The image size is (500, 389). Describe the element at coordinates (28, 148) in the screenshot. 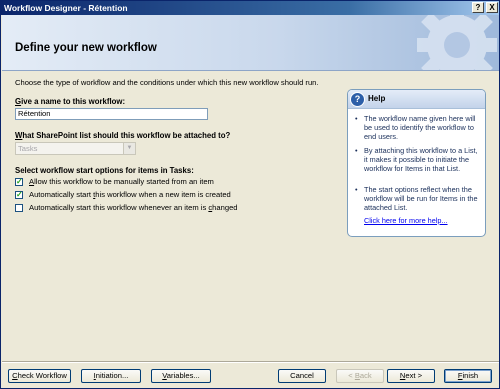

I see `list-select-value: Tasks` at that location.